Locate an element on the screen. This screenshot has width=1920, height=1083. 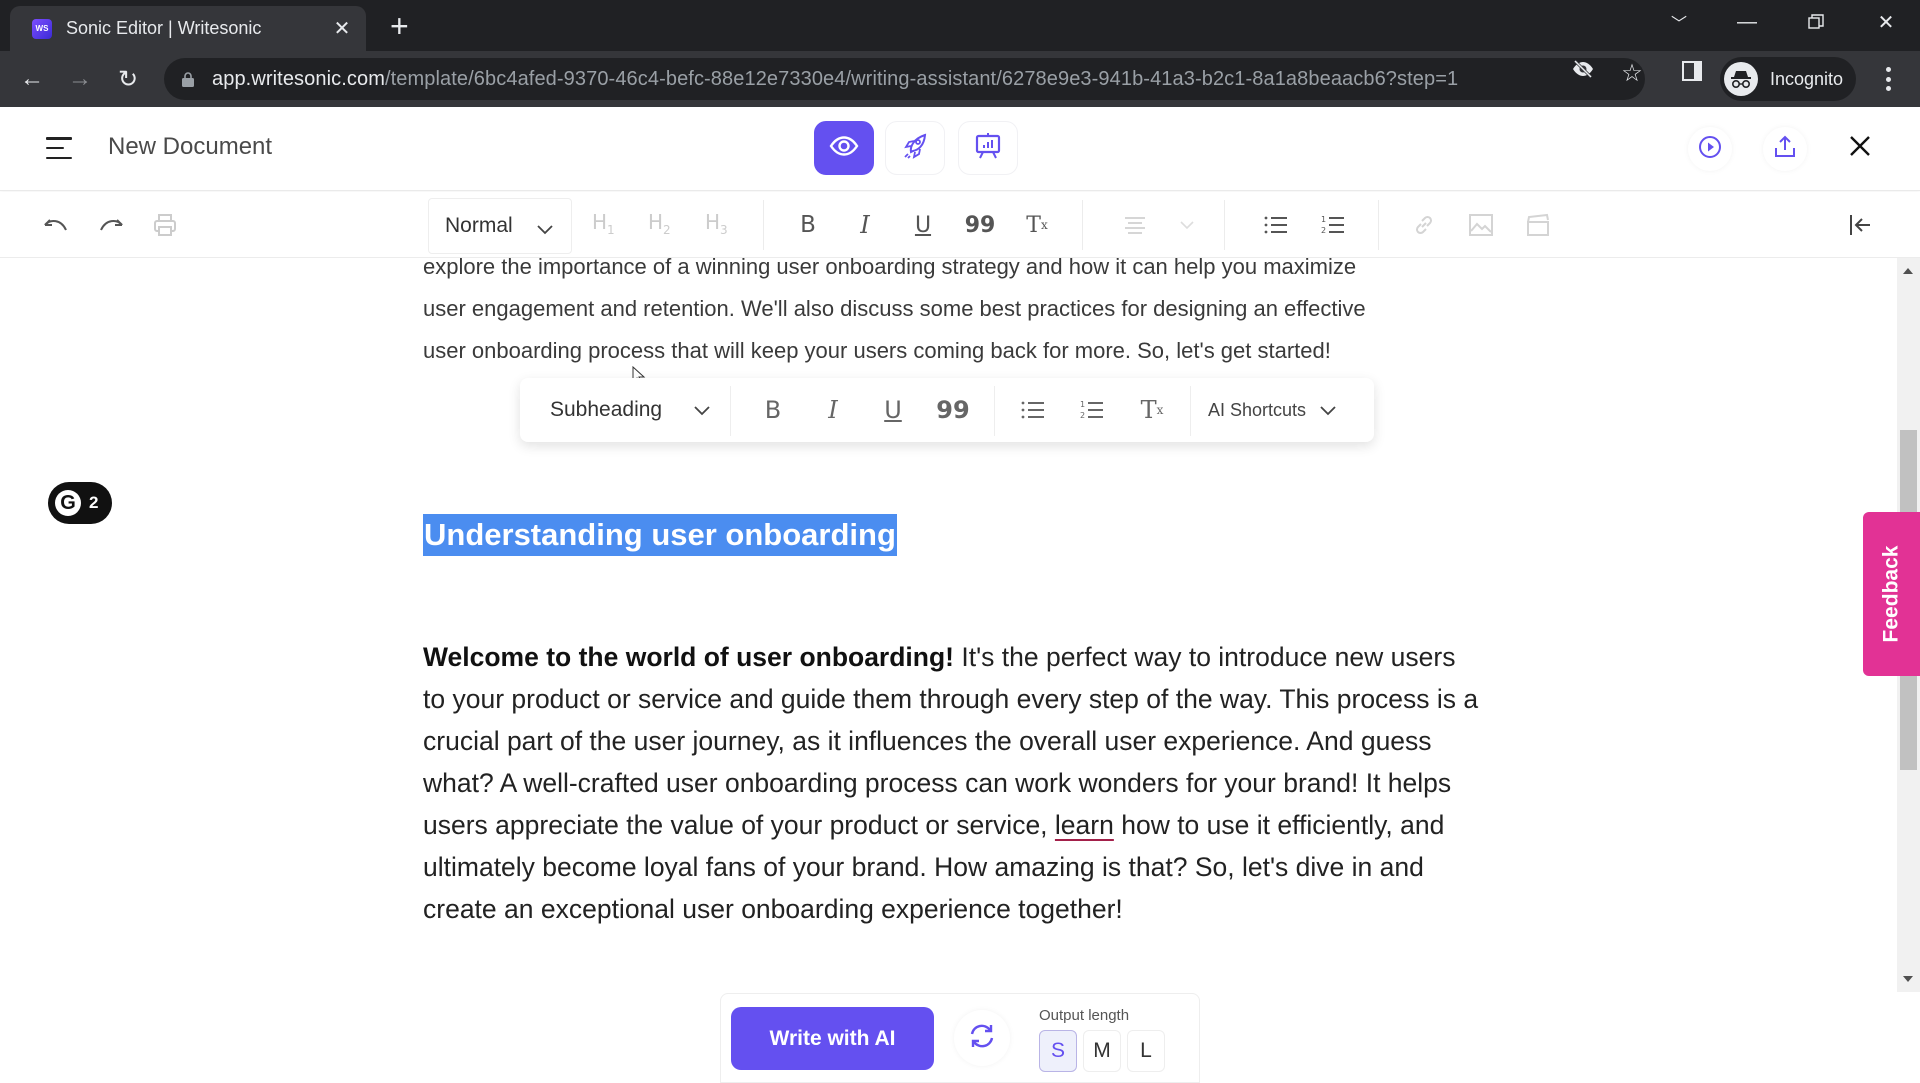
scroll-down-arrow-icon is located at coordinates (1908, 979).